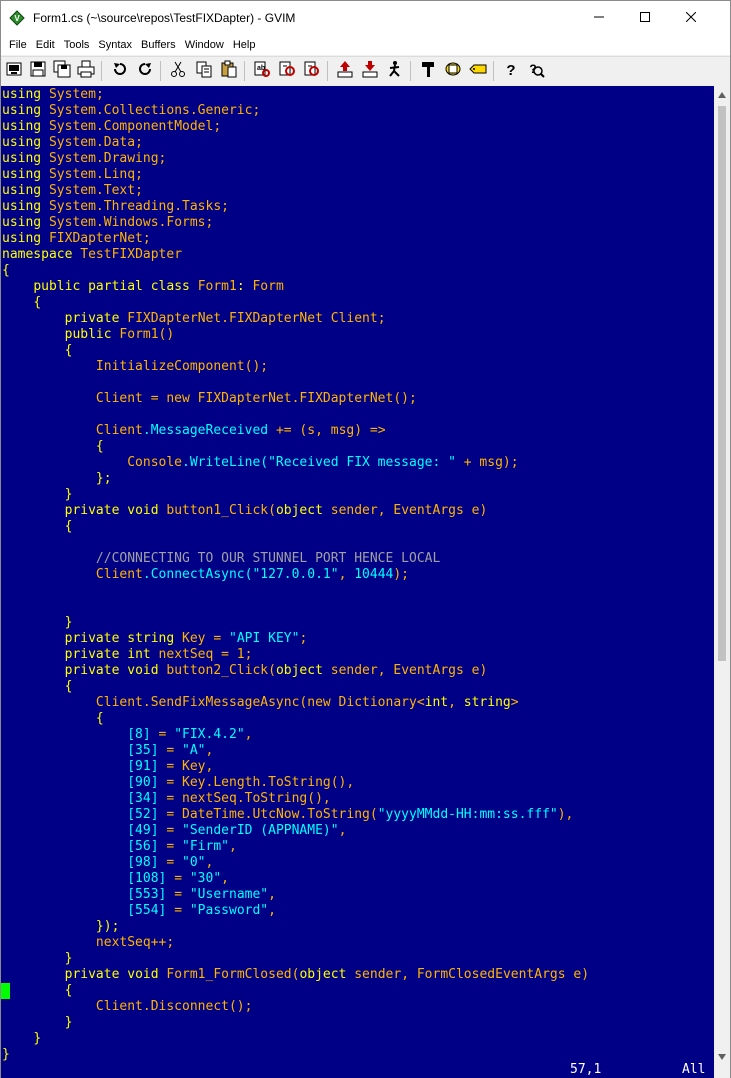 This screenshot has width=731, height=1078. Describe the element at coordinates (80, 782) in the screenshot. I see `code-token: [90]` at that location.